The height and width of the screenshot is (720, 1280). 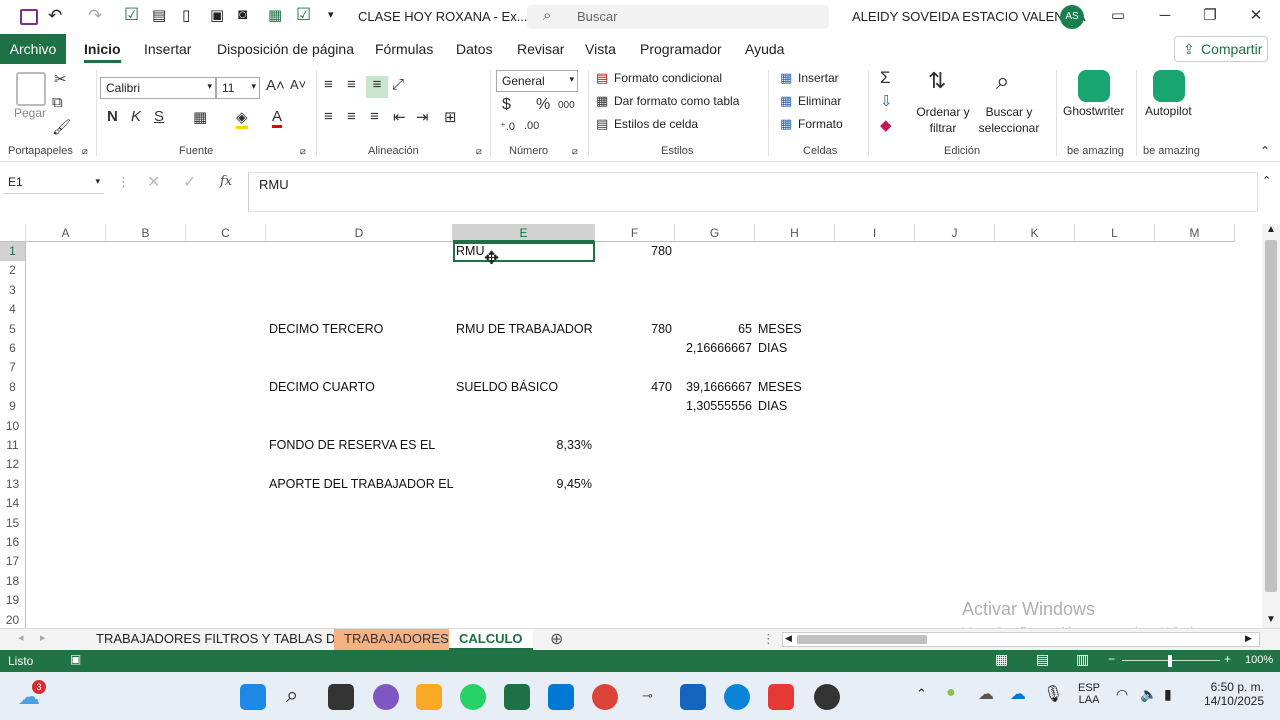 I want to click on tab-datos: Datos, so click(x=474, y=49).